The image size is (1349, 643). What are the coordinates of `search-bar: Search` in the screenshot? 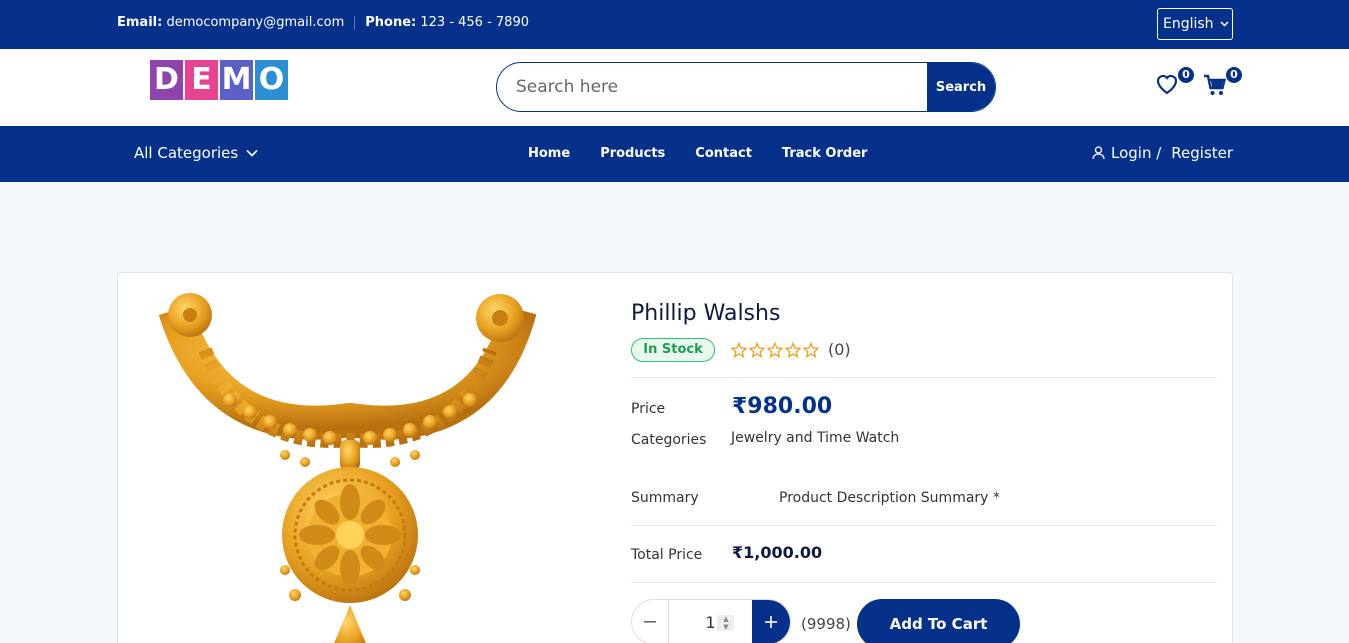 It's located at (746, 87).